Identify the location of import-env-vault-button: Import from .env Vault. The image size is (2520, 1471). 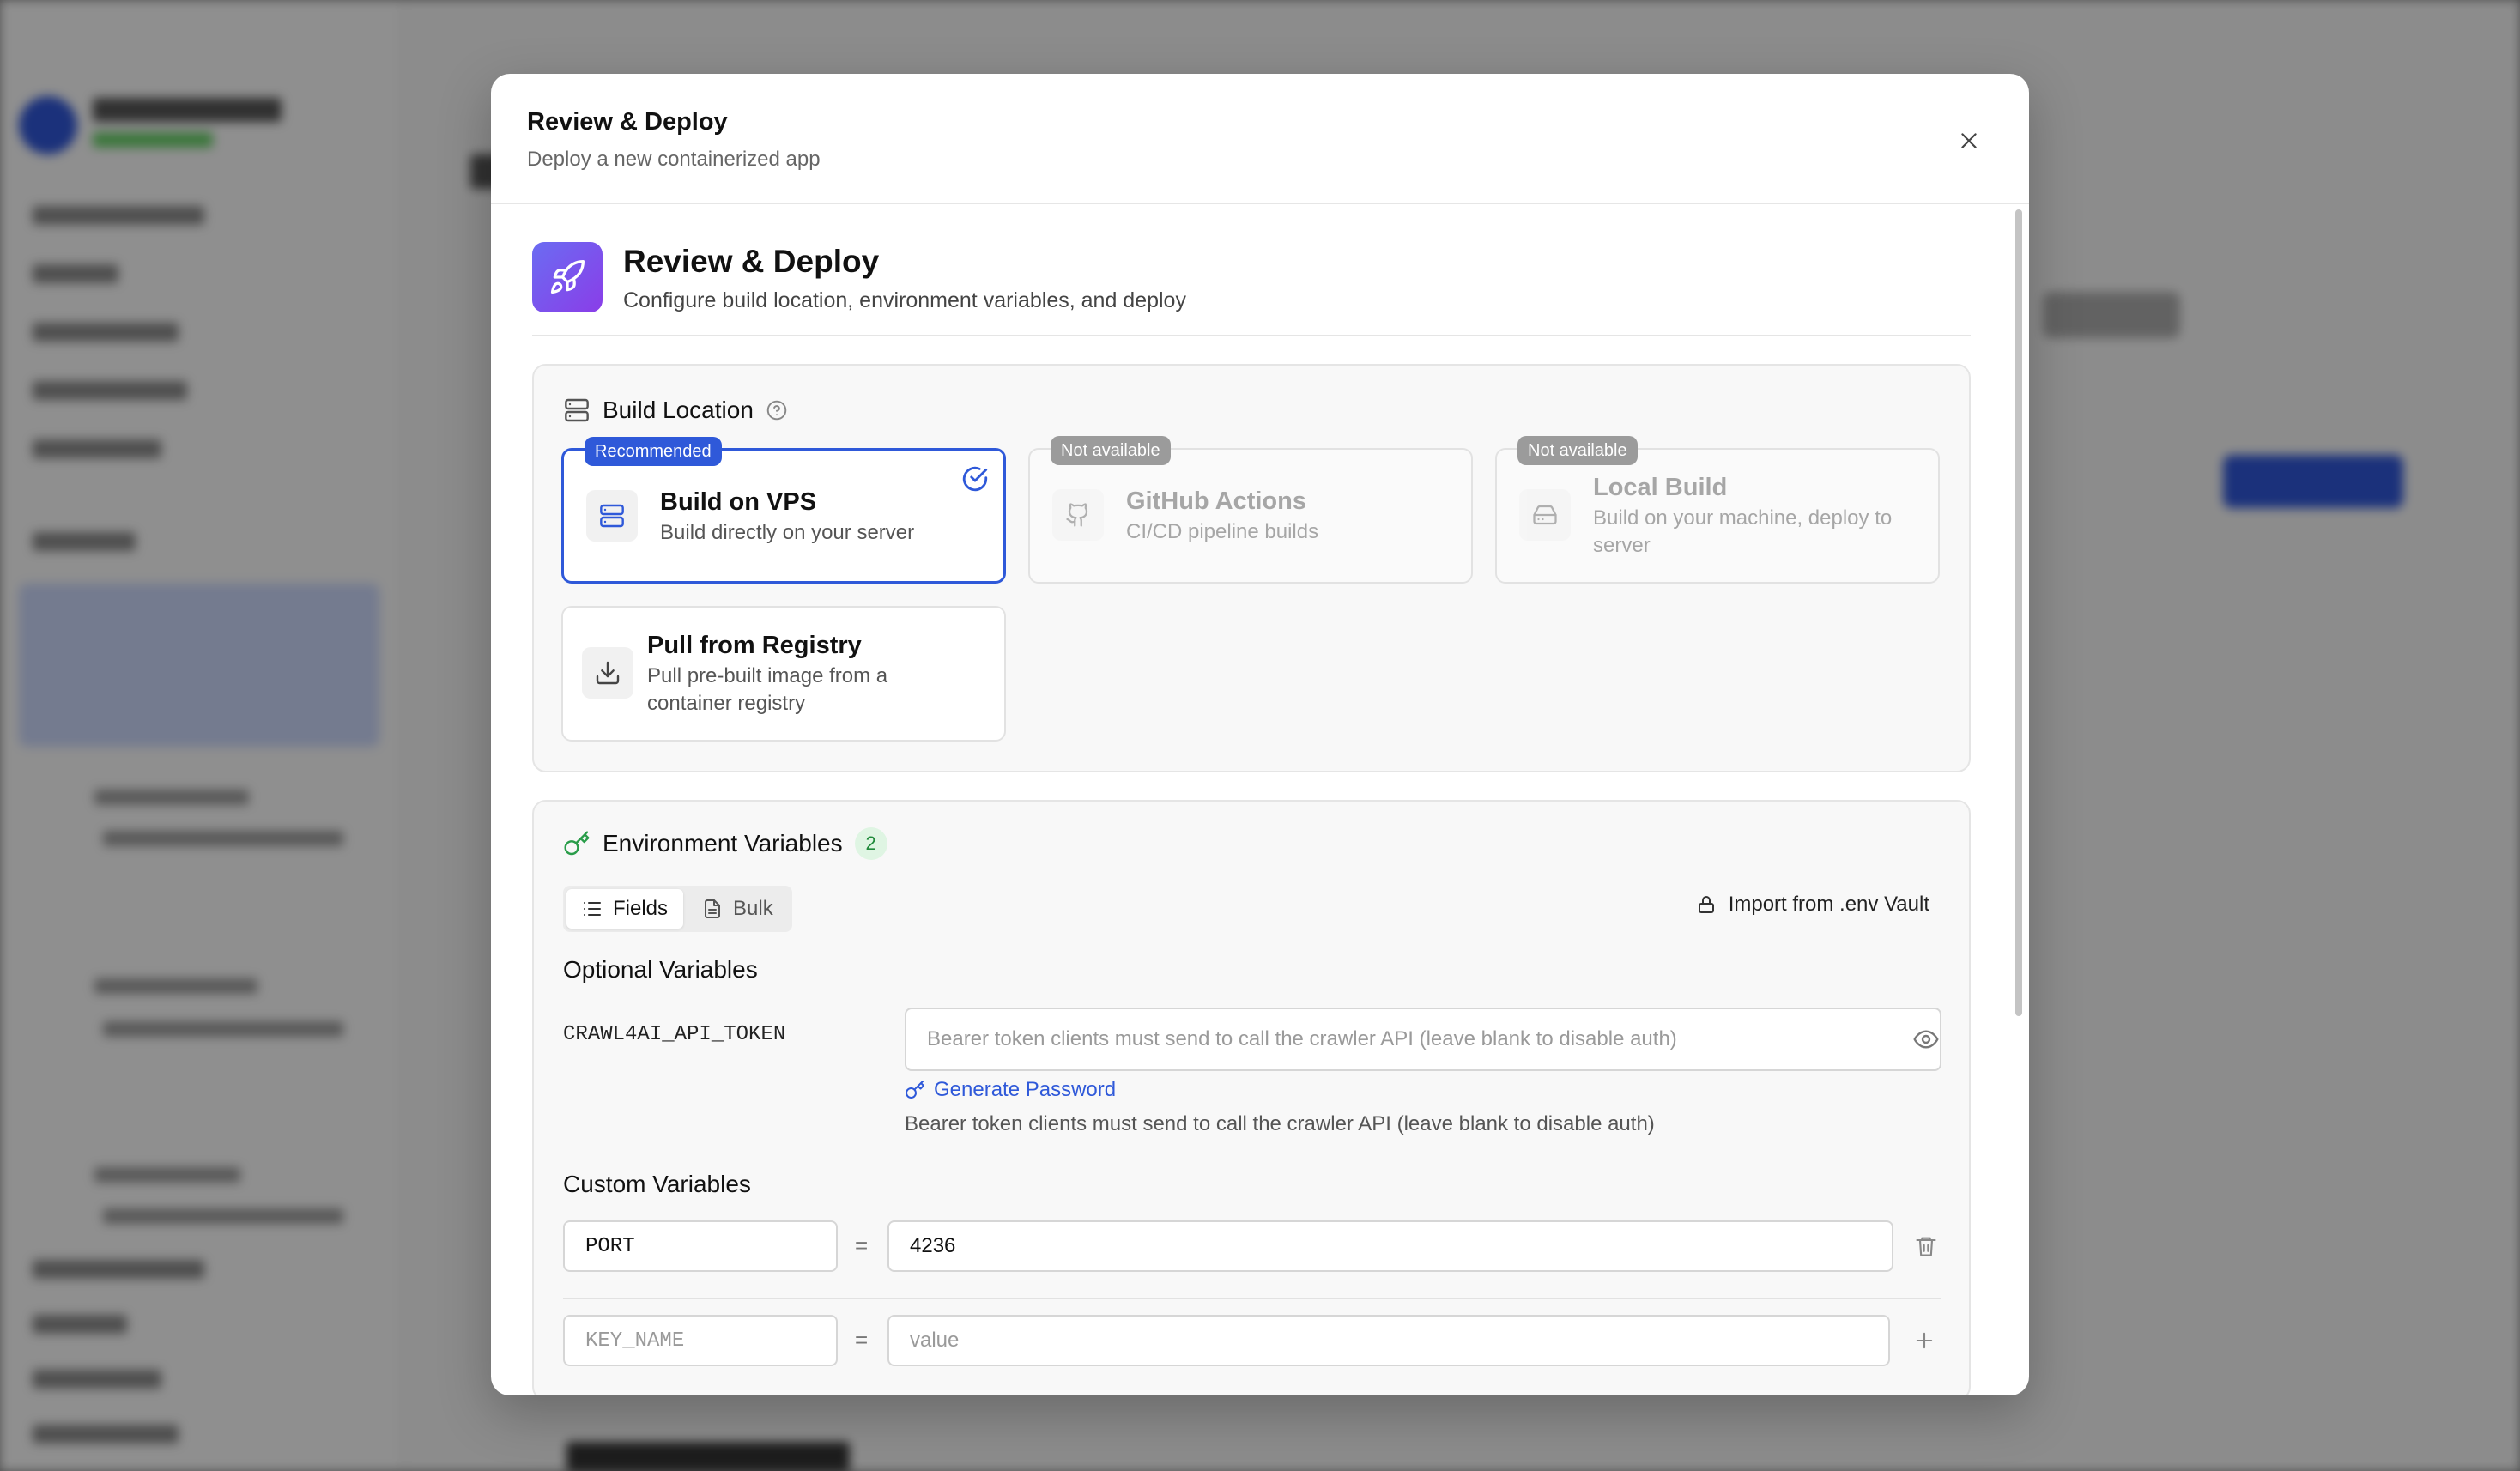
(1813, 905).